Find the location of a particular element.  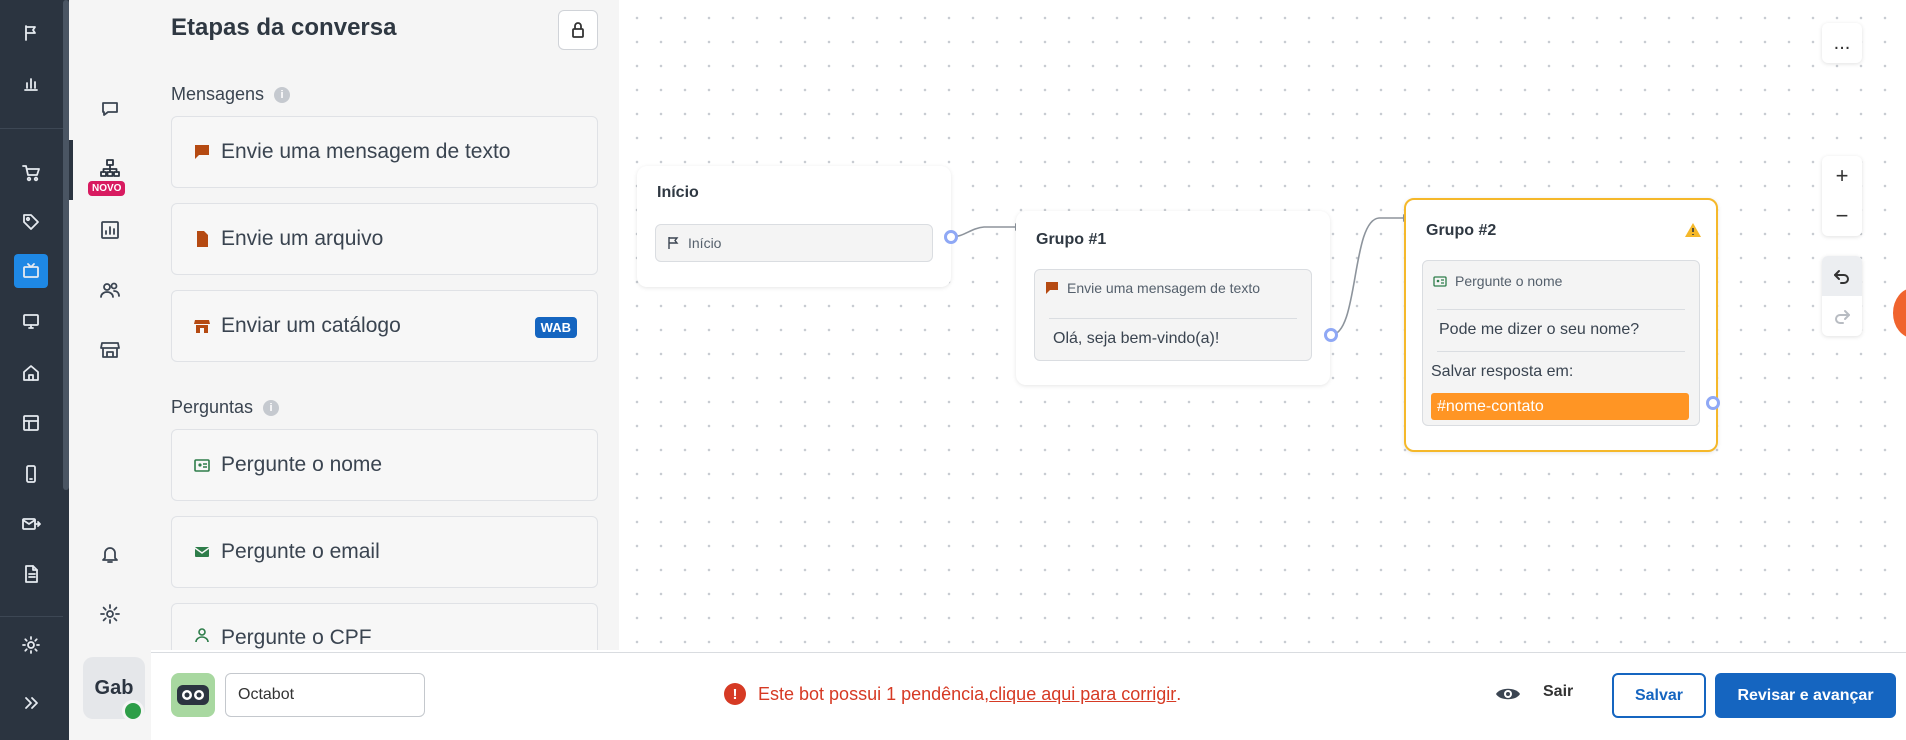

undo-icon is located at coordinates (1841, 277).